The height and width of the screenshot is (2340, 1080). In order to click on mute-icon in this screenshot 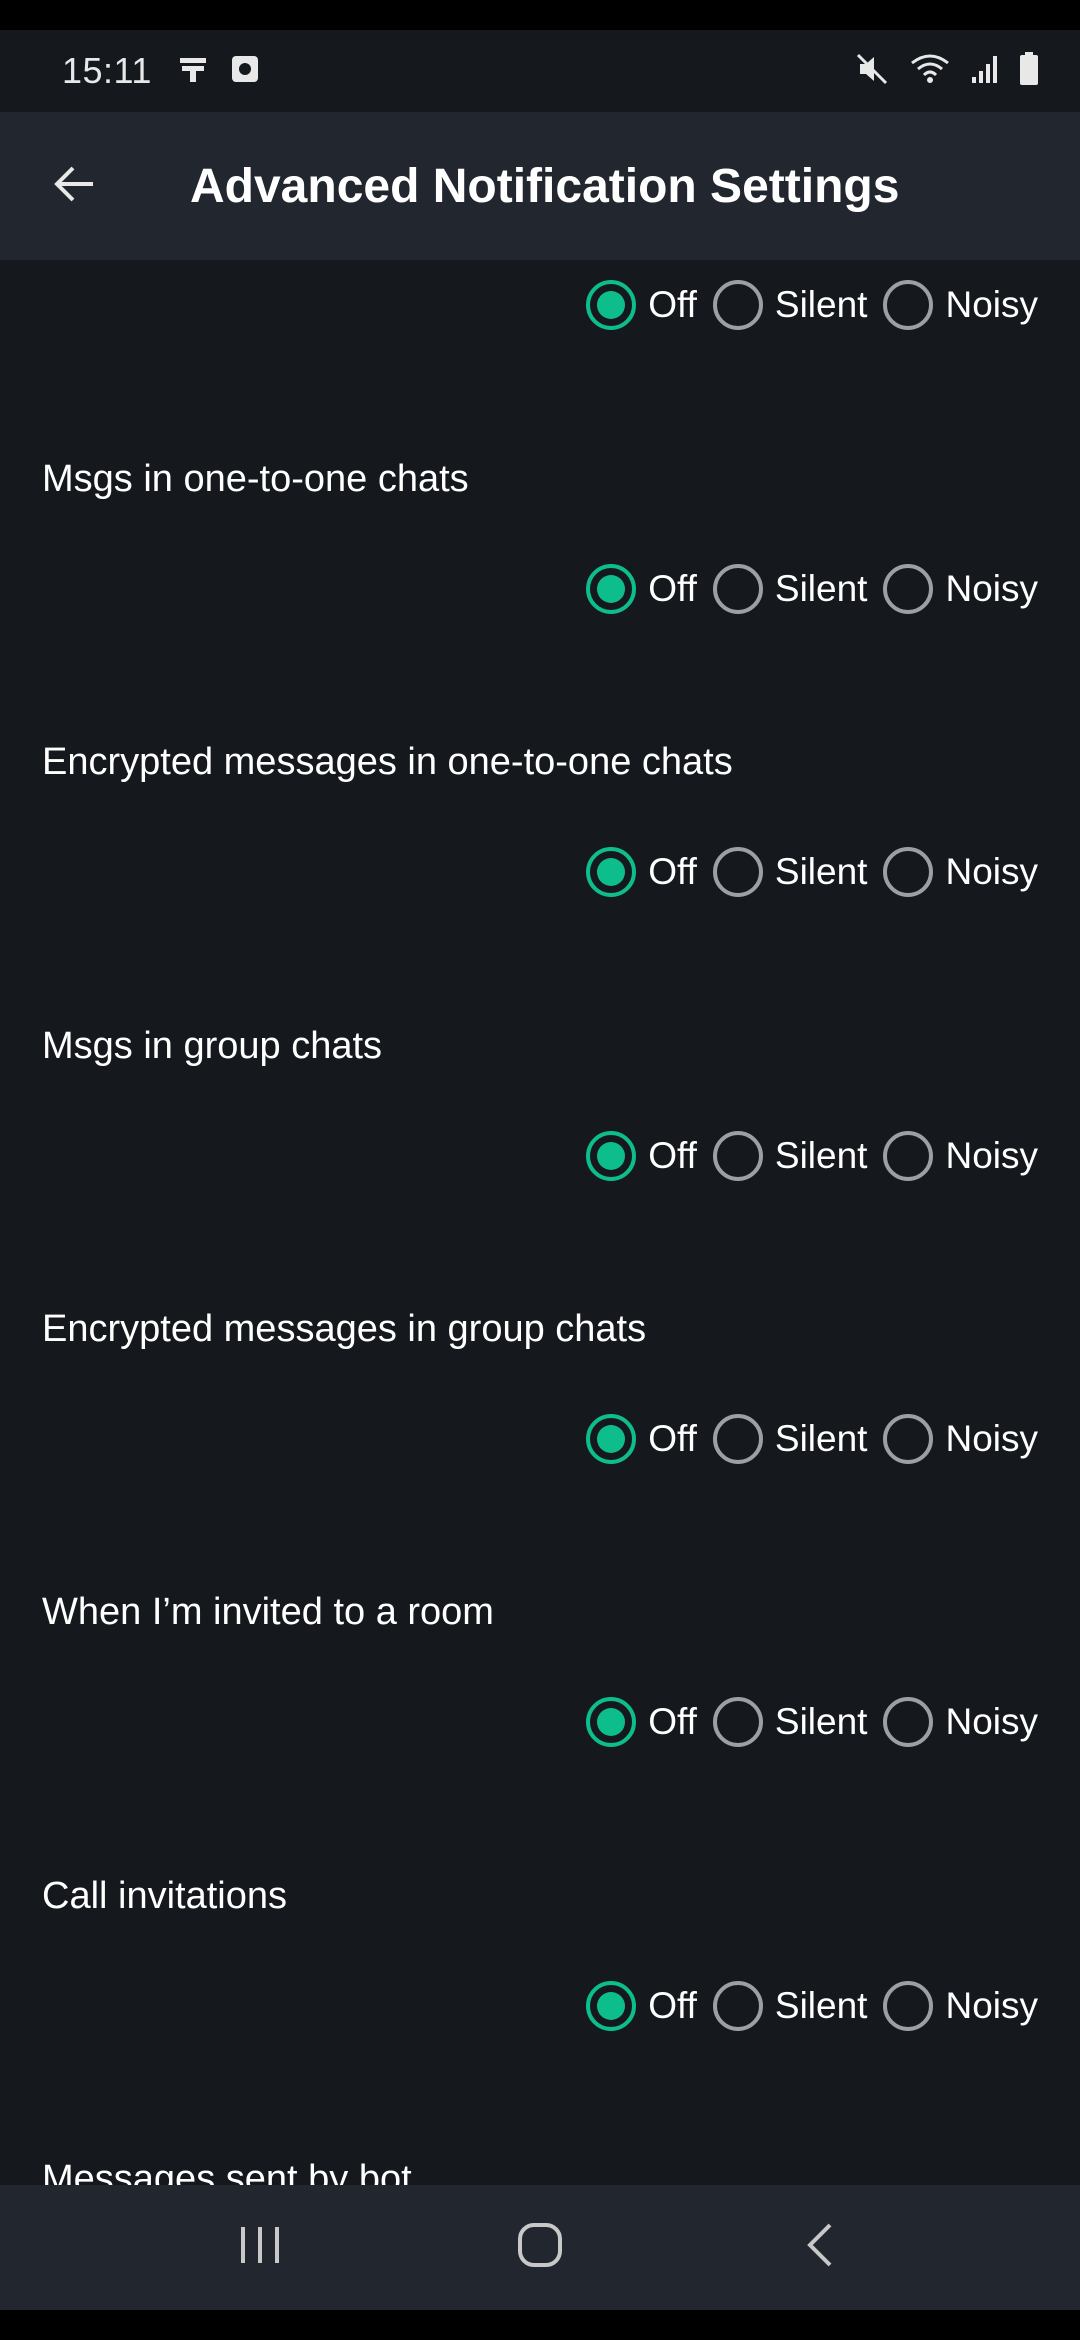, I will do `click(872, 71)`.